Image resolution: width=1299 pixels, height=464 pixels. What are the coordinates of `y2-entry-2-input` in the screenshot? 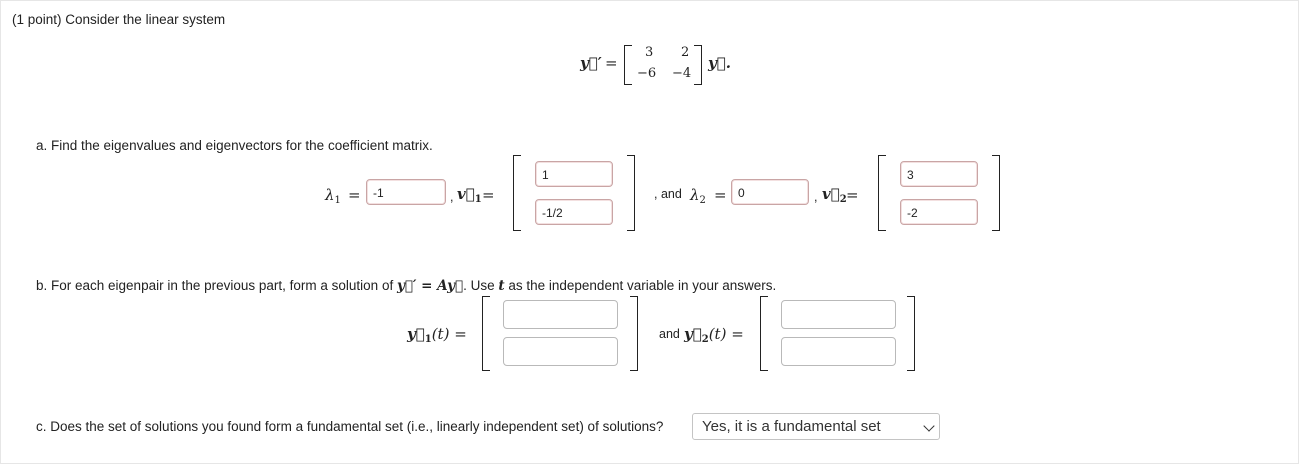 It's located at (838, 351).